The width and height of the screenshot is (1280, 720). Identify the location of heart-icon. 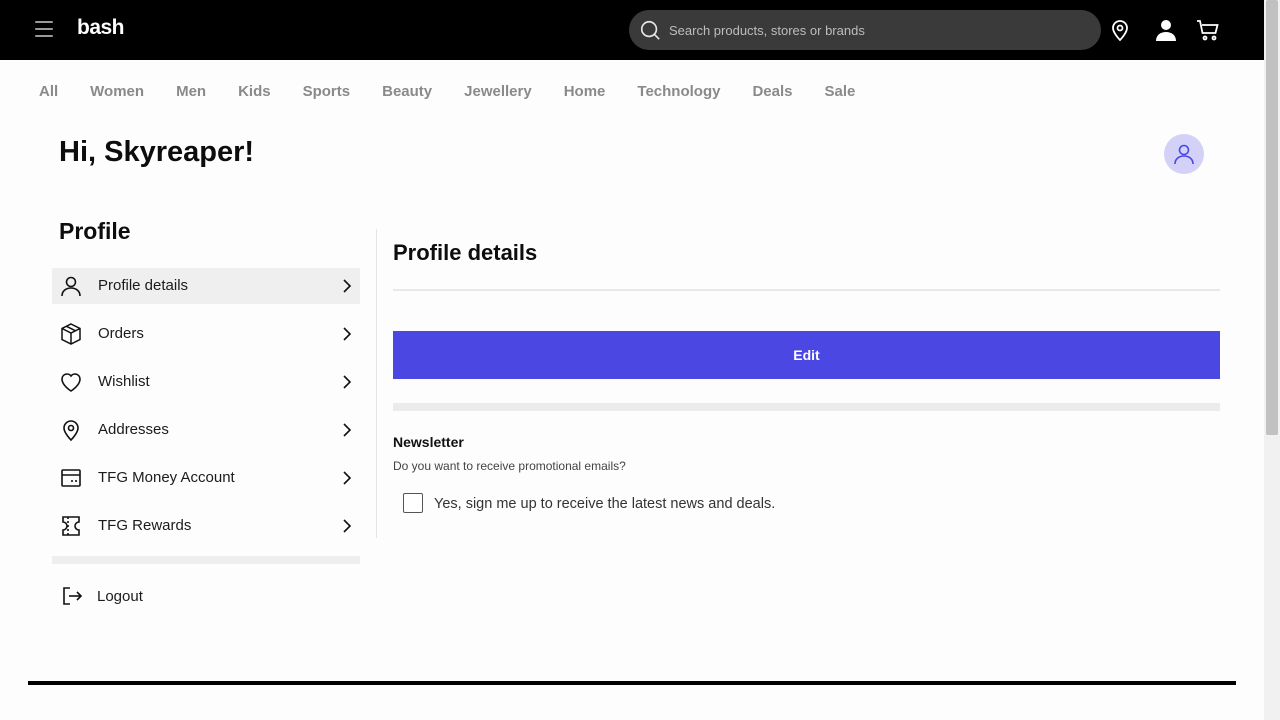
(71, 382).